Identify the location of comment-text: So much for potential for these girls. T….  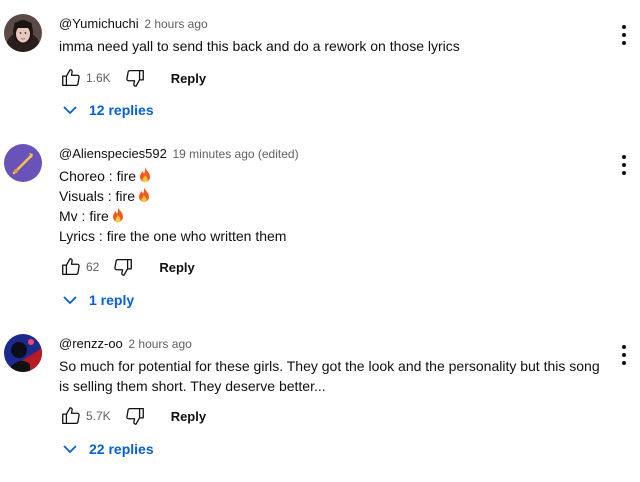
(329, 376).